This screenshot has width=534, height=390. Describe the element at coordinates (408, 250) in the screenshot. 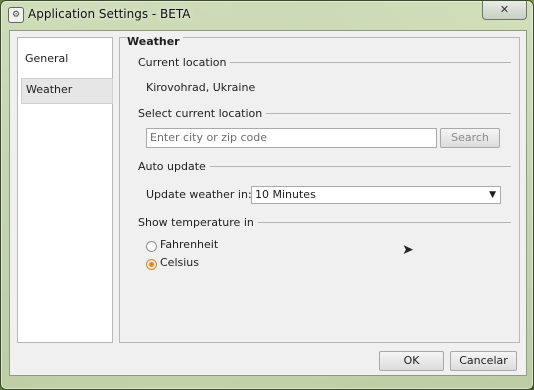

I see `mouse-pointer-icon: ➤` at that location.